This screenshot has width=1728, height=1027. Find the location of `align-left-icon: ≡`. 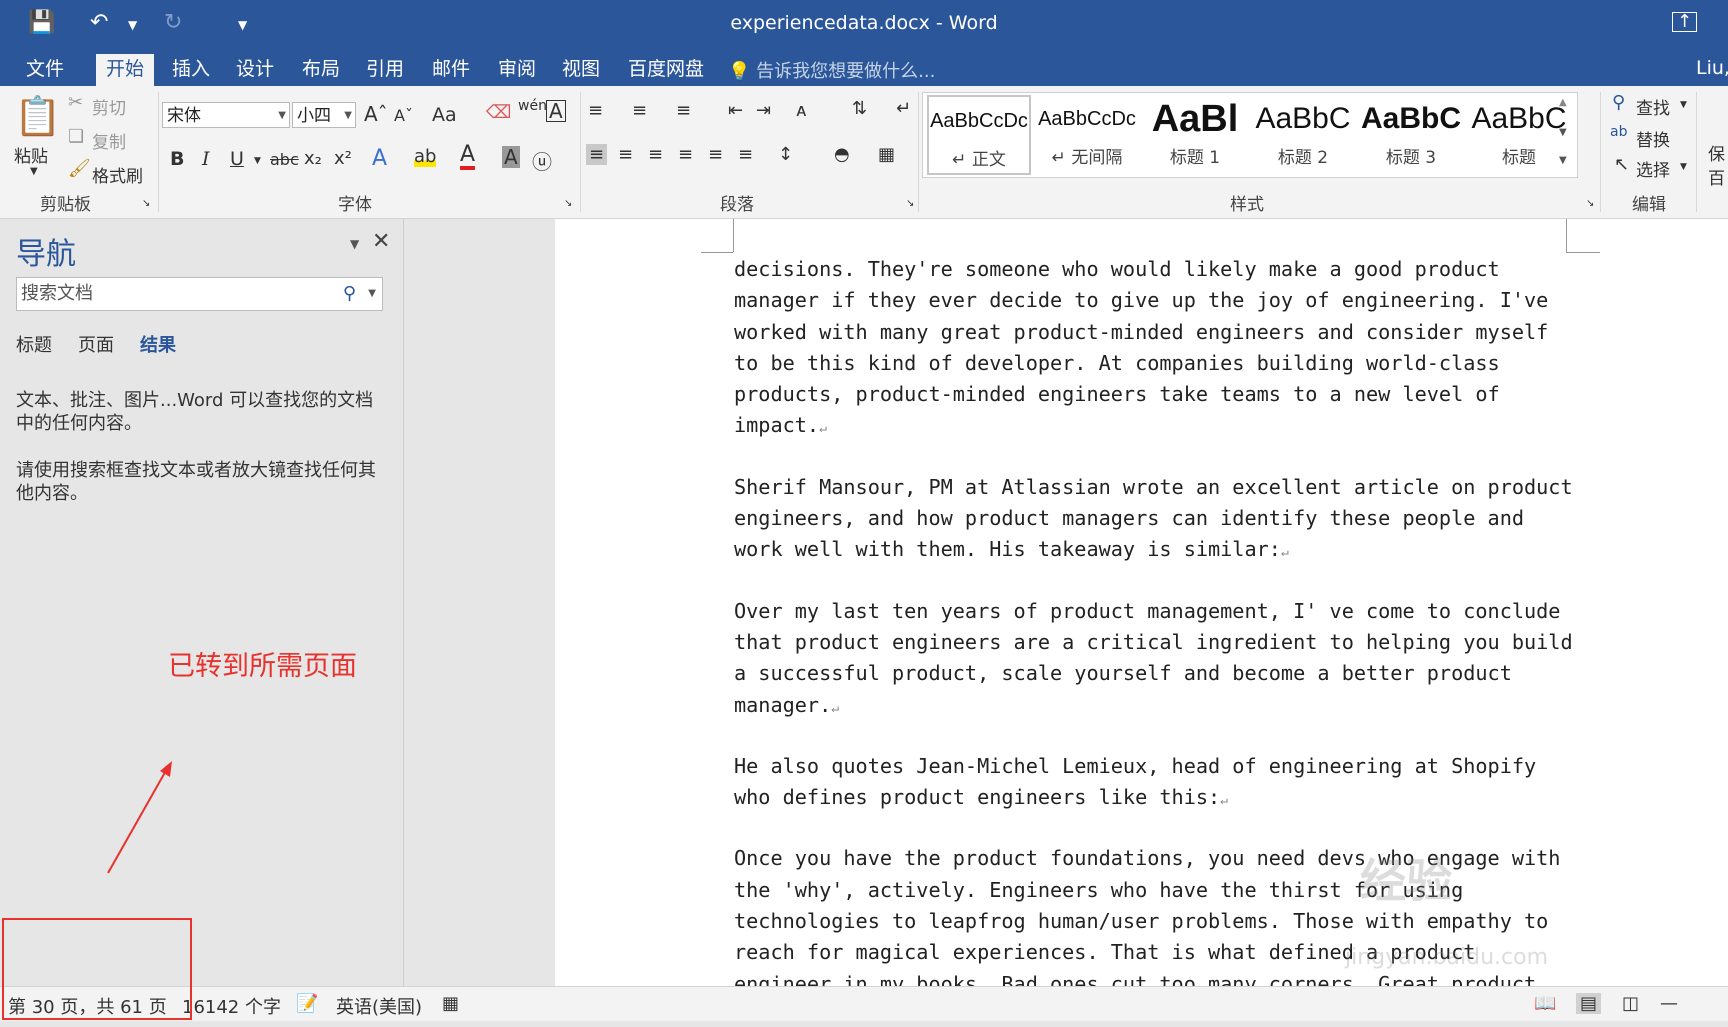

align-left-icon: ≡ is located at coordinates (597, 154).